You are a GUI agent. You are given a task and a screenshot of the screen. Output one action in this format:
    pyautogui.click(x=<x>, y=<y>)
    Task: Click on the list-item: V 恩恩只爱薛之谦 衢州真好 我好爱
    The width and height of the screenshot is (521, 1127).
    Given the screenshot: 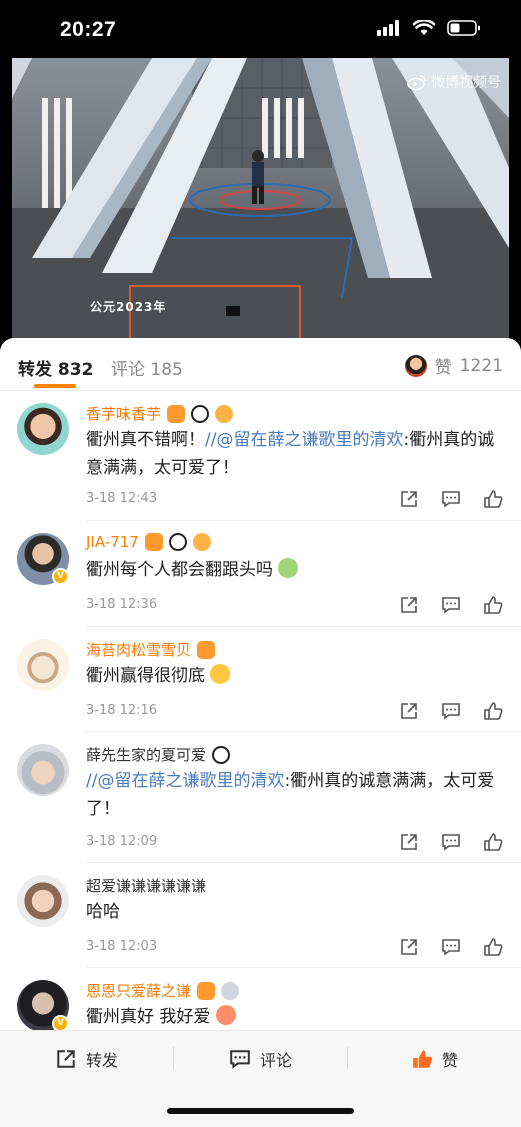 What is the action you would take?
    pyautogui.click(x=260, y=1003)
    